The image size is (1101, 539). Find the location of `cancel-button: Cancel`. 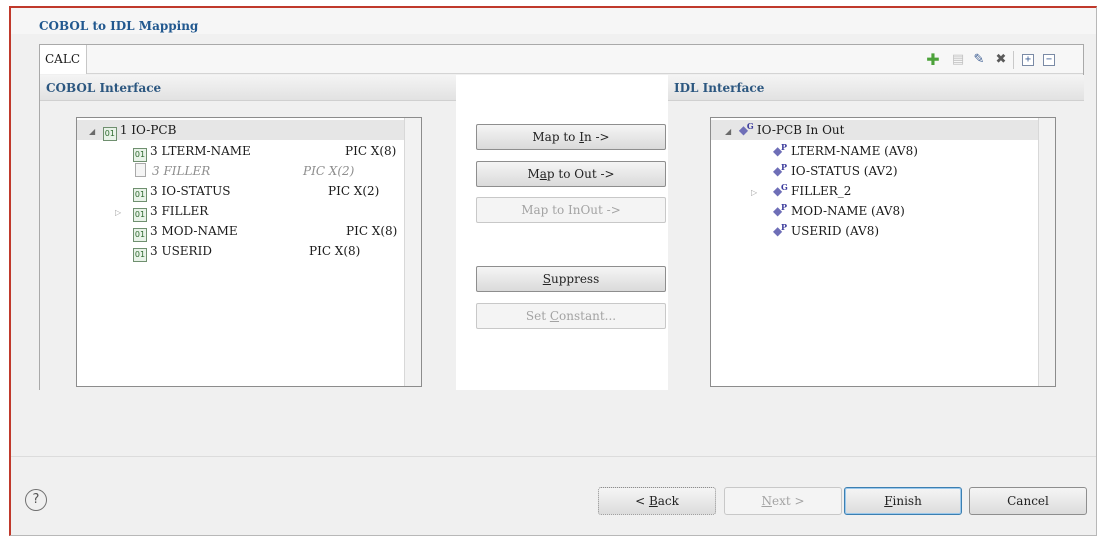

cancel-button: Cancel is located at coordinates (1028, 501).